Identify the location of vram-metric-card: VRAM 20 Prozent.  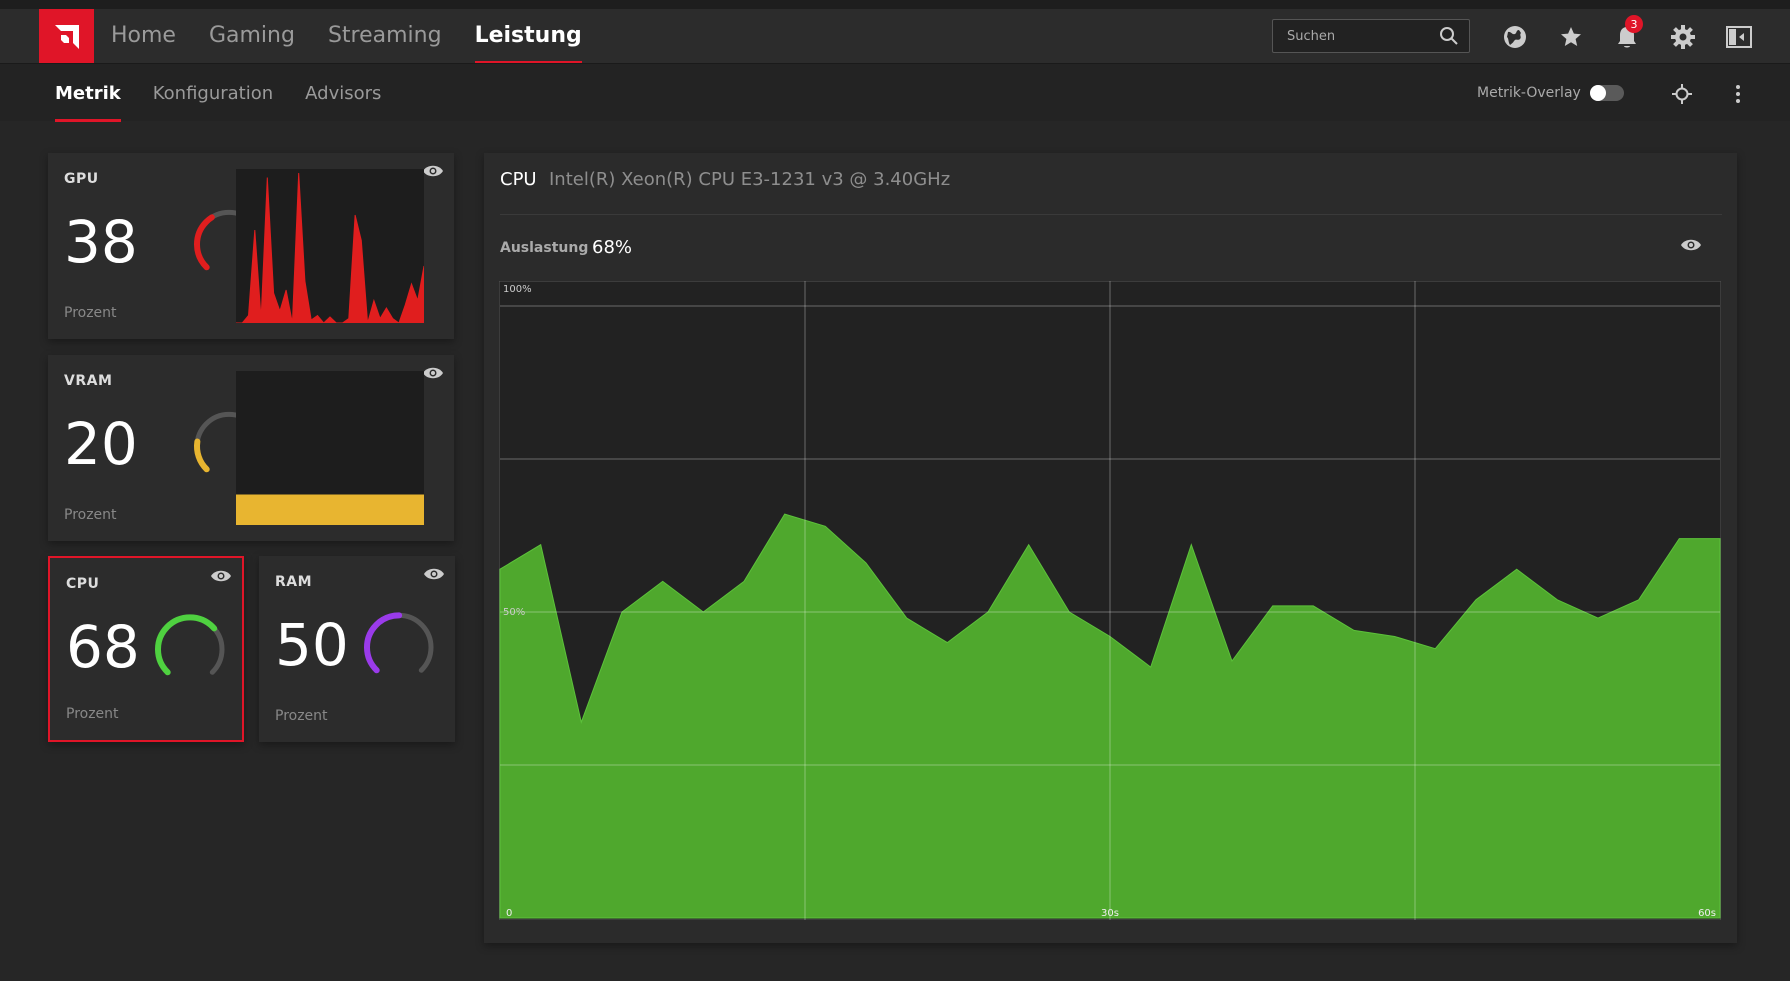
(251, 448).